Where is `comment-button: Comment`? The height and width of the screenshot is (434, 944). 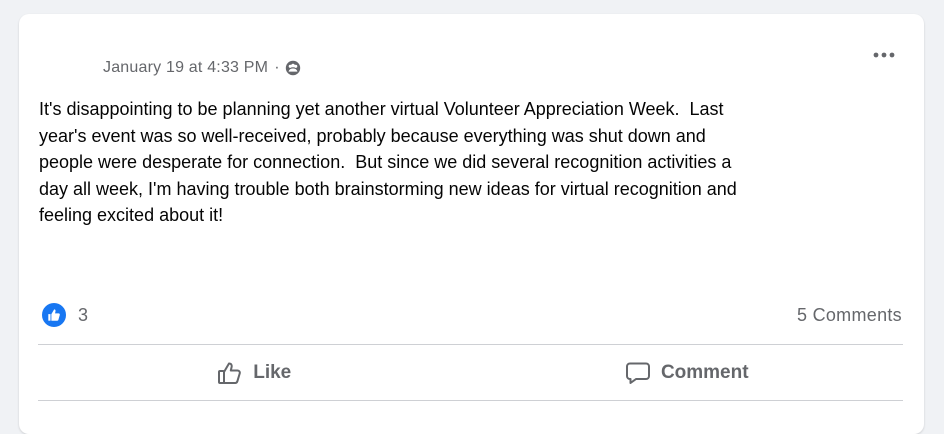 comment-button: Comment is located at coordinates (687, 373).